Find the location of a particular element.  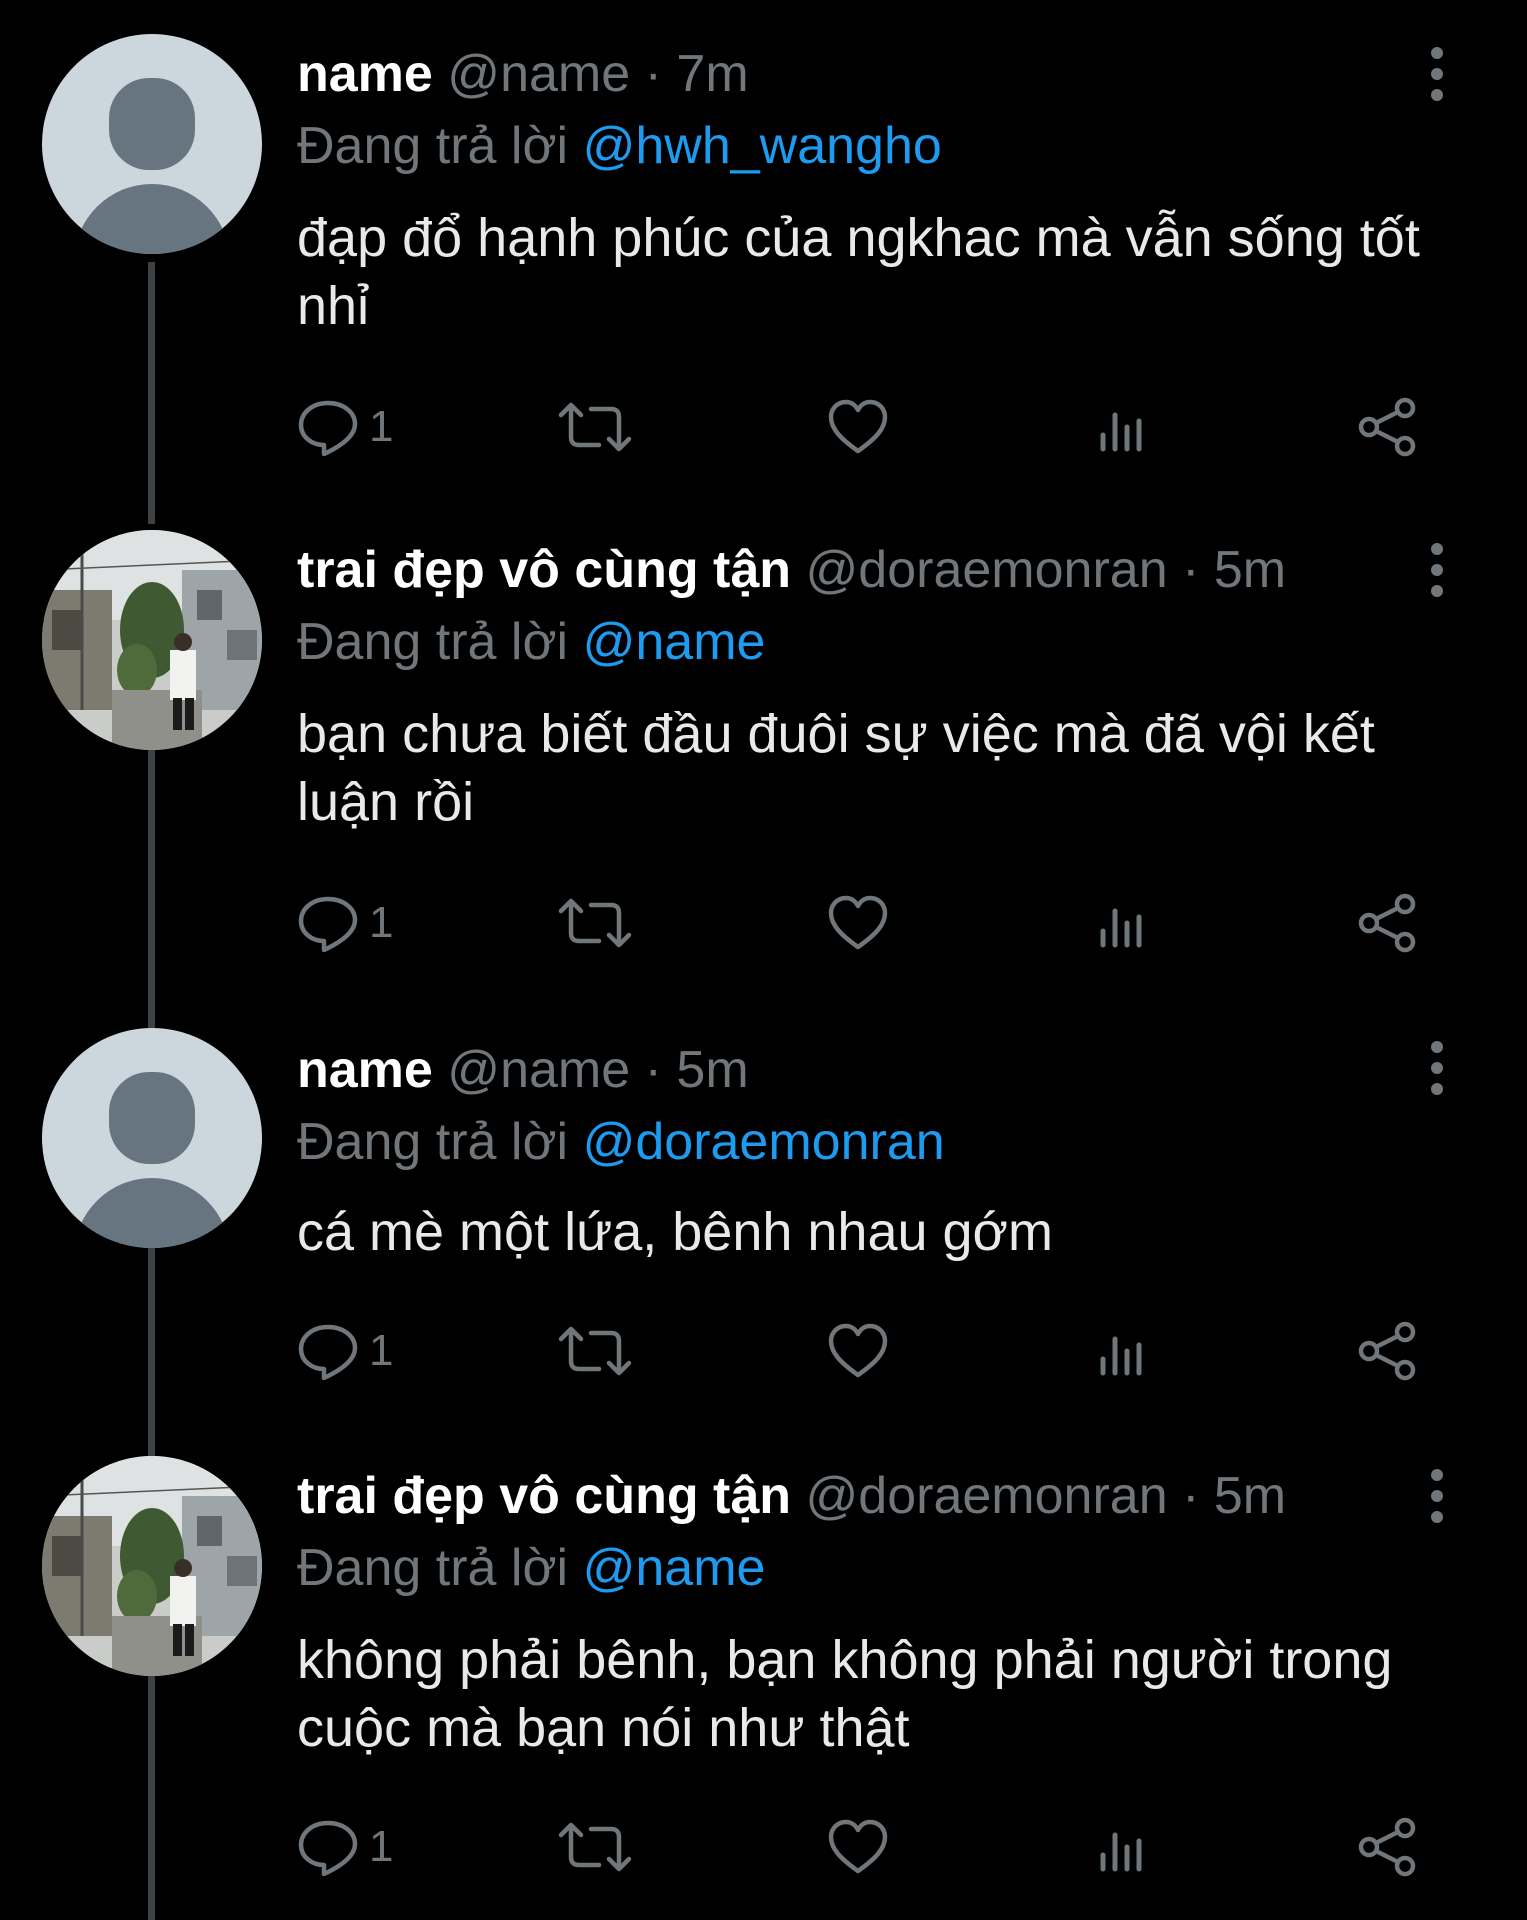

replying-to: Đang trả lời @hwh_wangho is located at coordinates (619, 146).